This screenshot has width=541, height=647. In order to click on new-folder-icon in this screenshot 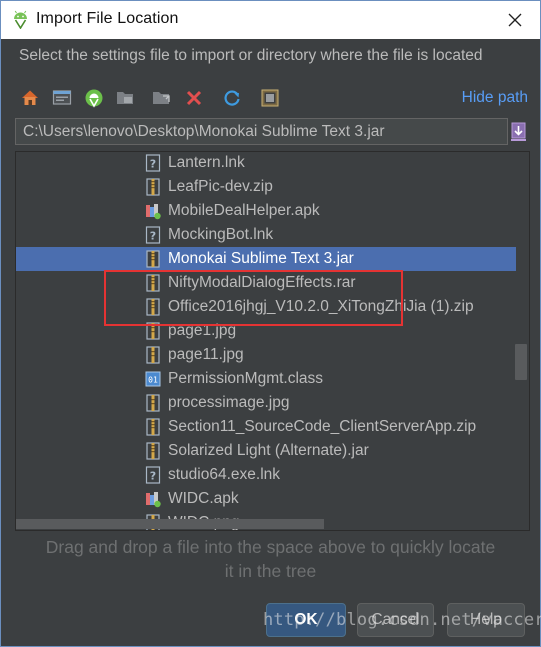, I will do `click(162, 98)`.